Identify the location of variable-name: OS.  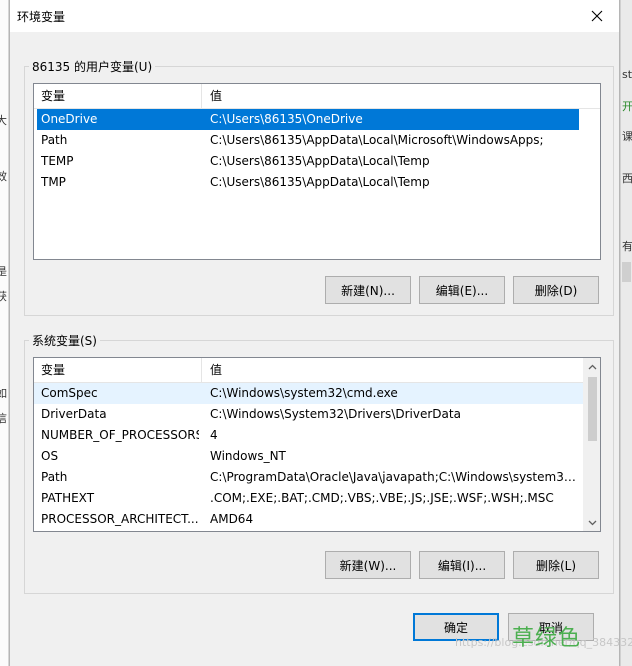
(50, 456).